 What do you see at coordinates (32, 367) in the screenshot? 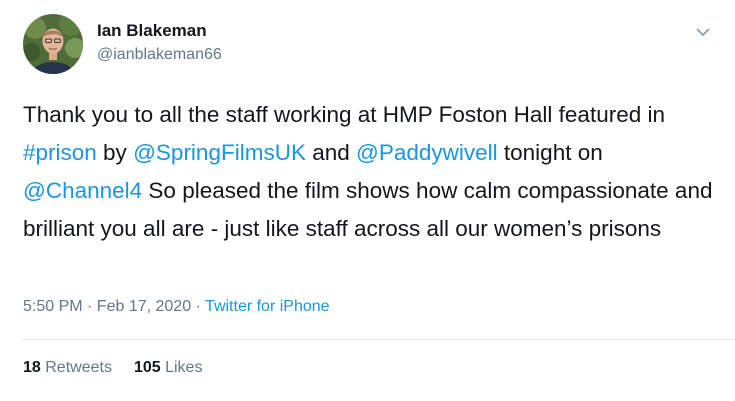
I see `retweets-count: 18` at bounding box center [32, 367].